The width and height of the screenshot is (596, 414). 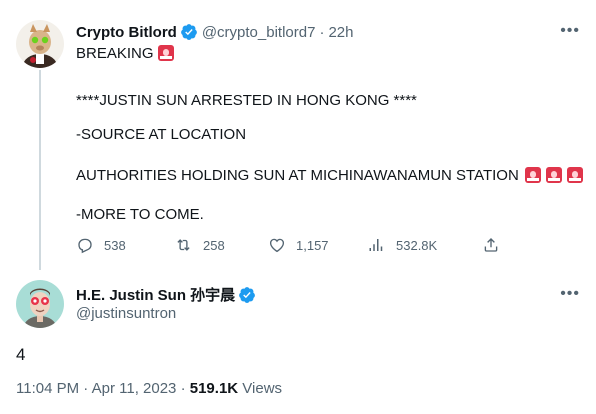 I want to click on tweet2-author-name: H.E. Justin Sun 孙宇晨, so click(x=155, y=294).